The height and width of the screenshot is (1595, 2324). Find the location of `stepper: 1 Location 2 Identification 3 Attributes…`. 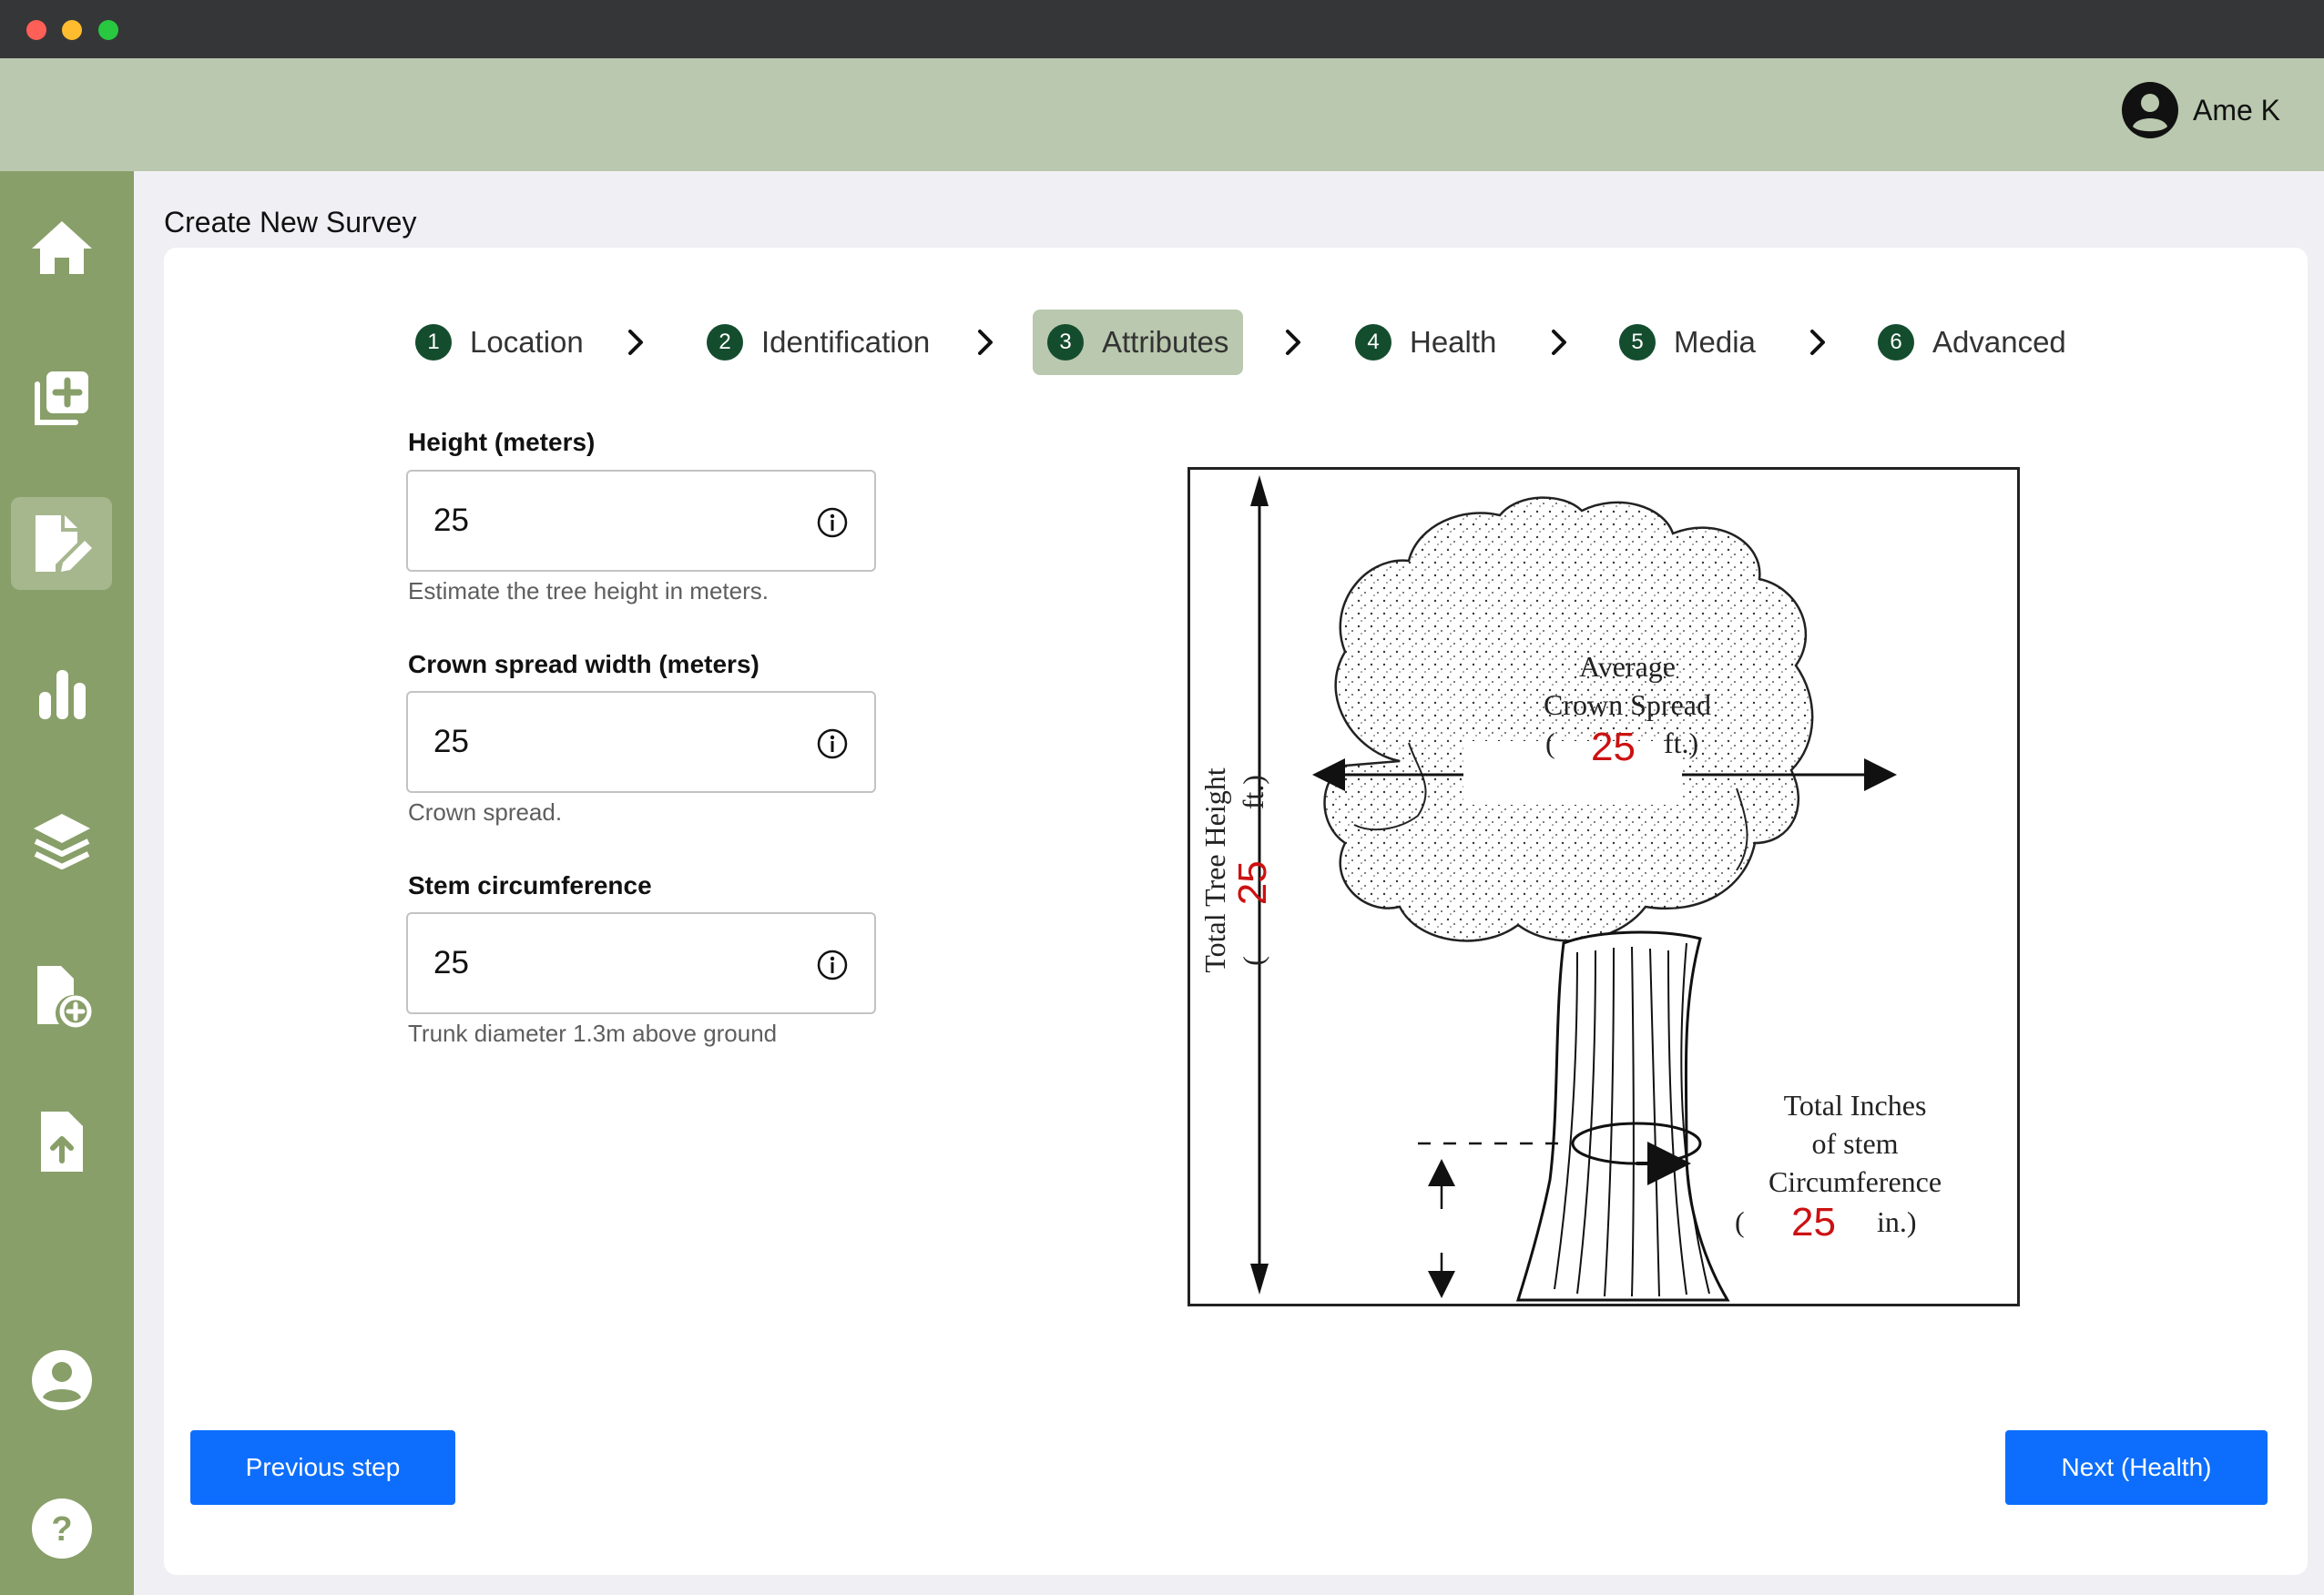

stepper: 1 Location 2 Identification 3 Attributes… is located at coordinates (1236, 342).